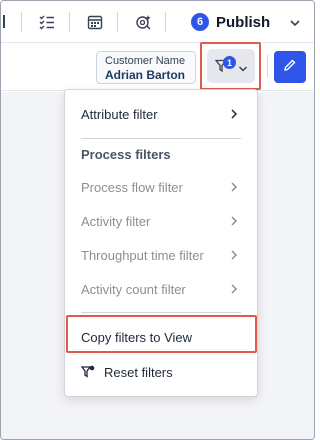  Describe the element at coordinates (295, 25) in the screenshot. I see `chevron-down-icon` at that location.